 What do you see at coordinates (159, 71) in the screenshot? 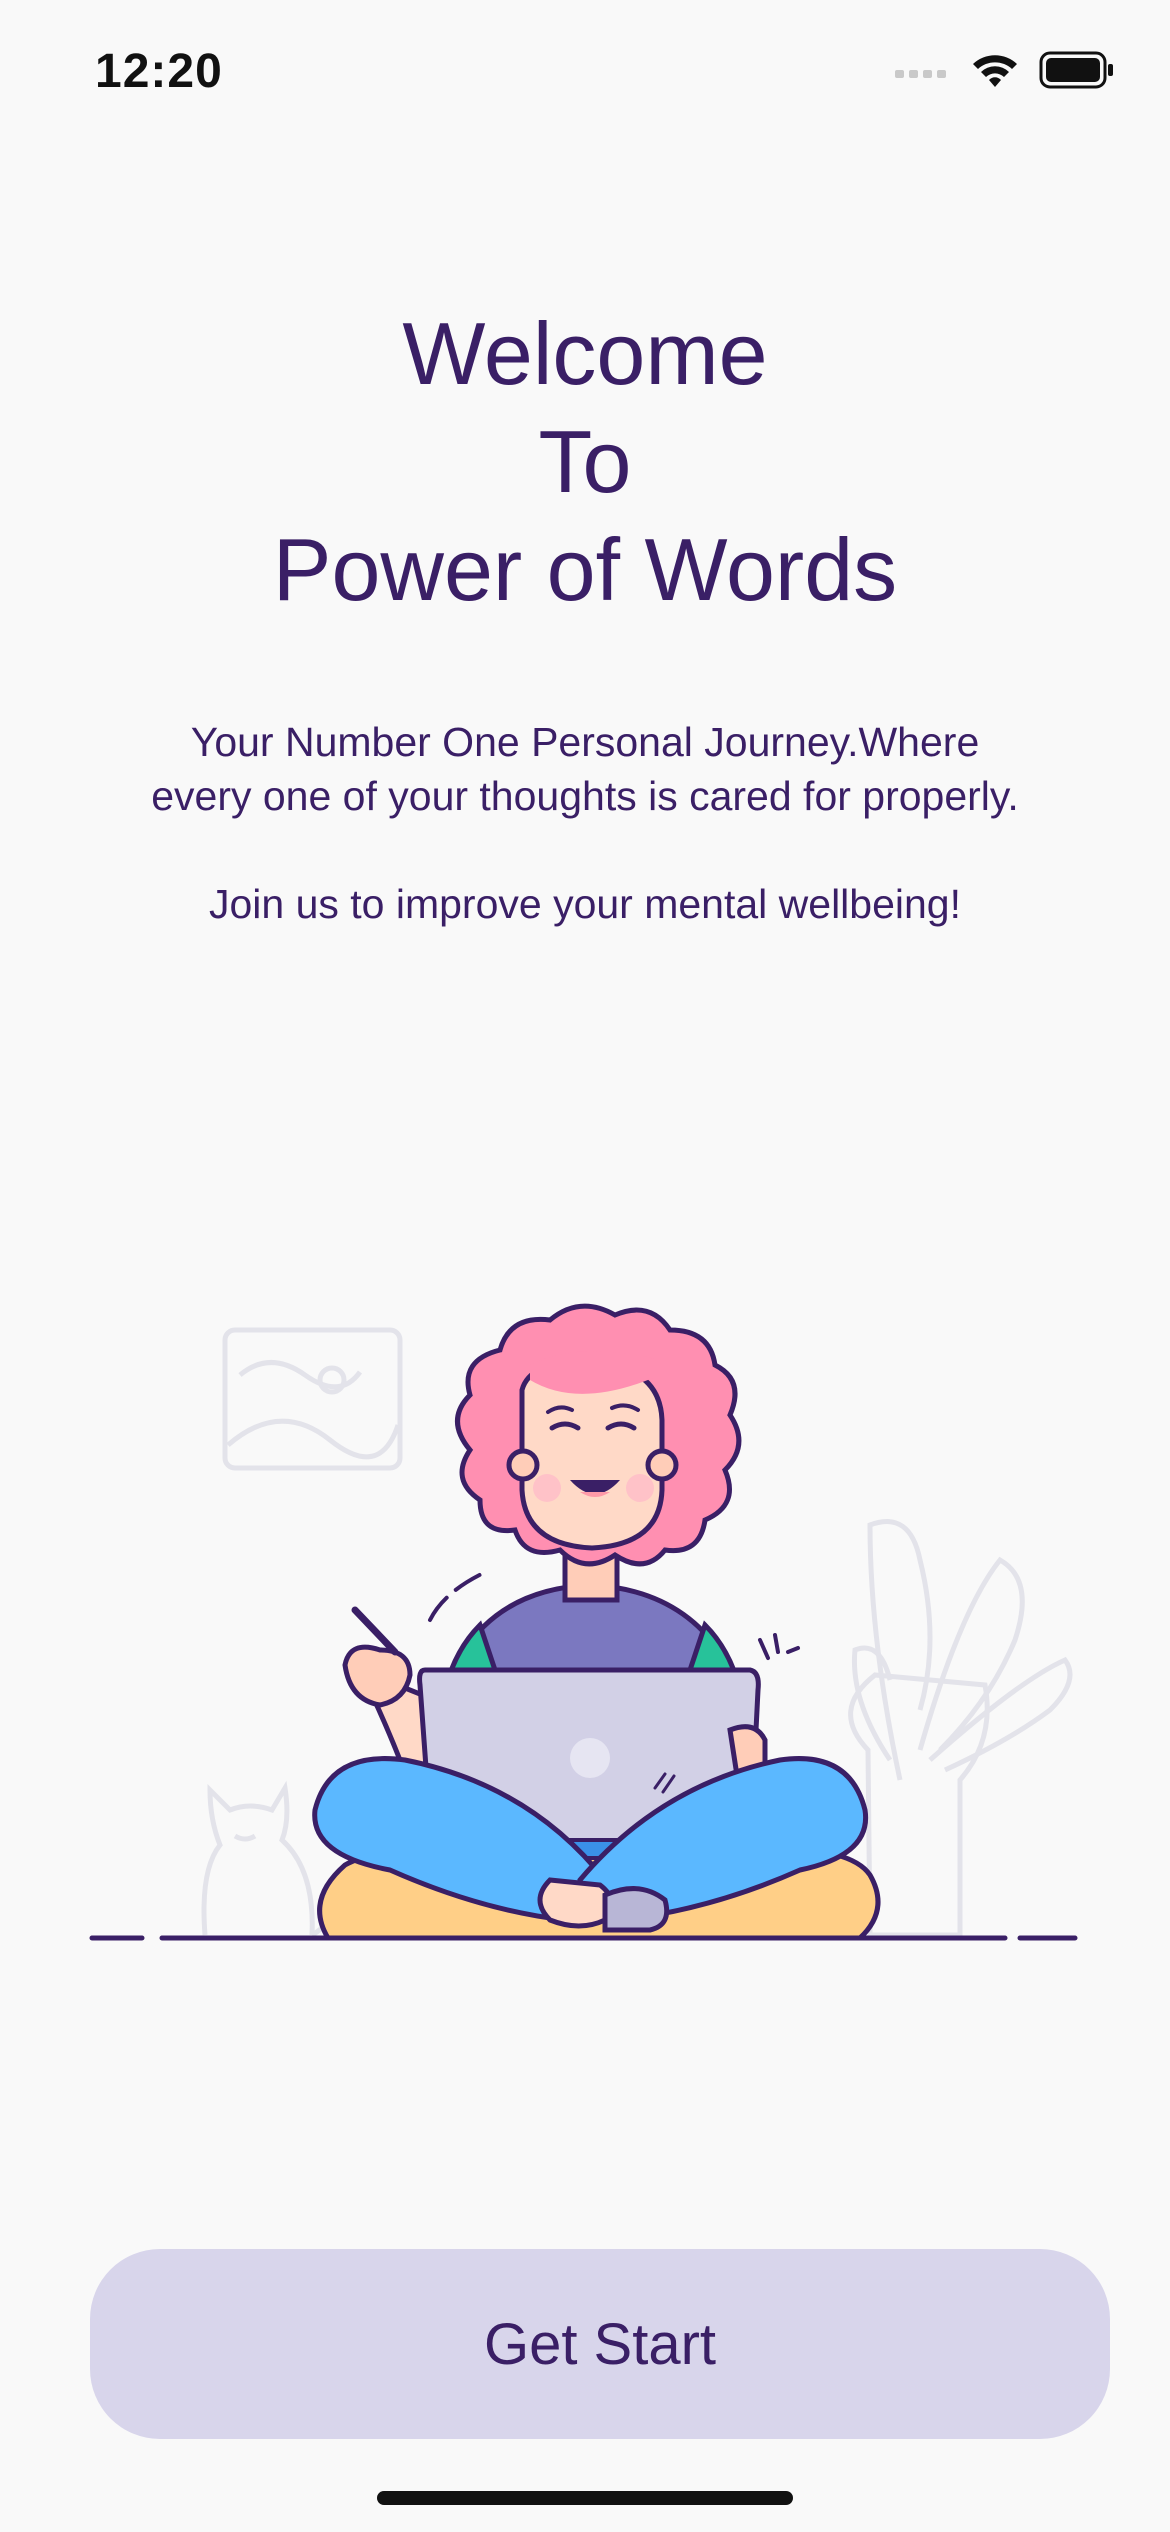
I see `status-time: 12:20` at bounding box center [159, 71].